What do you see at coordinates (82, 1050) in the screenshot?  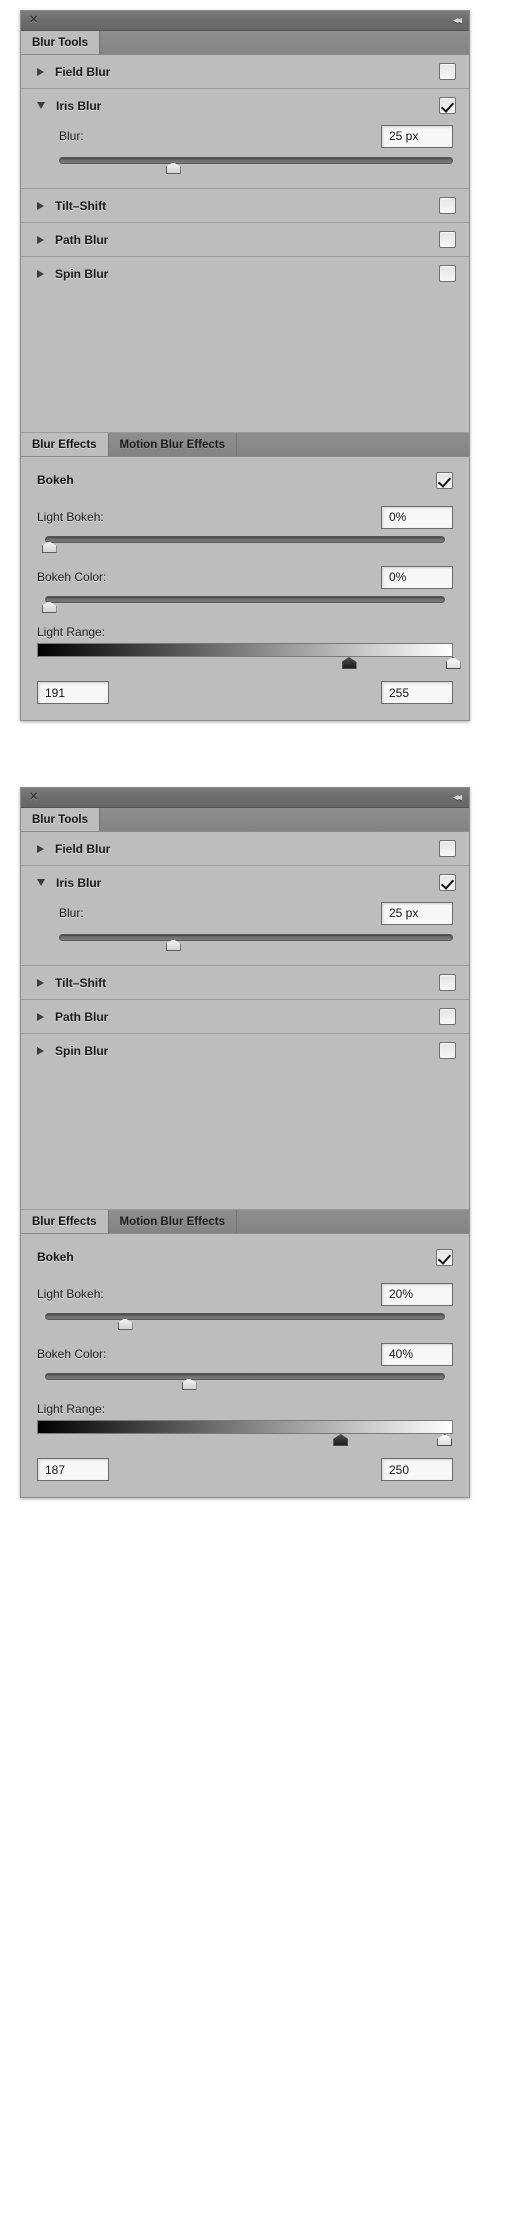 I see `section-label-spin-blur: Spin Blur` at bounding box center [82, 1050].